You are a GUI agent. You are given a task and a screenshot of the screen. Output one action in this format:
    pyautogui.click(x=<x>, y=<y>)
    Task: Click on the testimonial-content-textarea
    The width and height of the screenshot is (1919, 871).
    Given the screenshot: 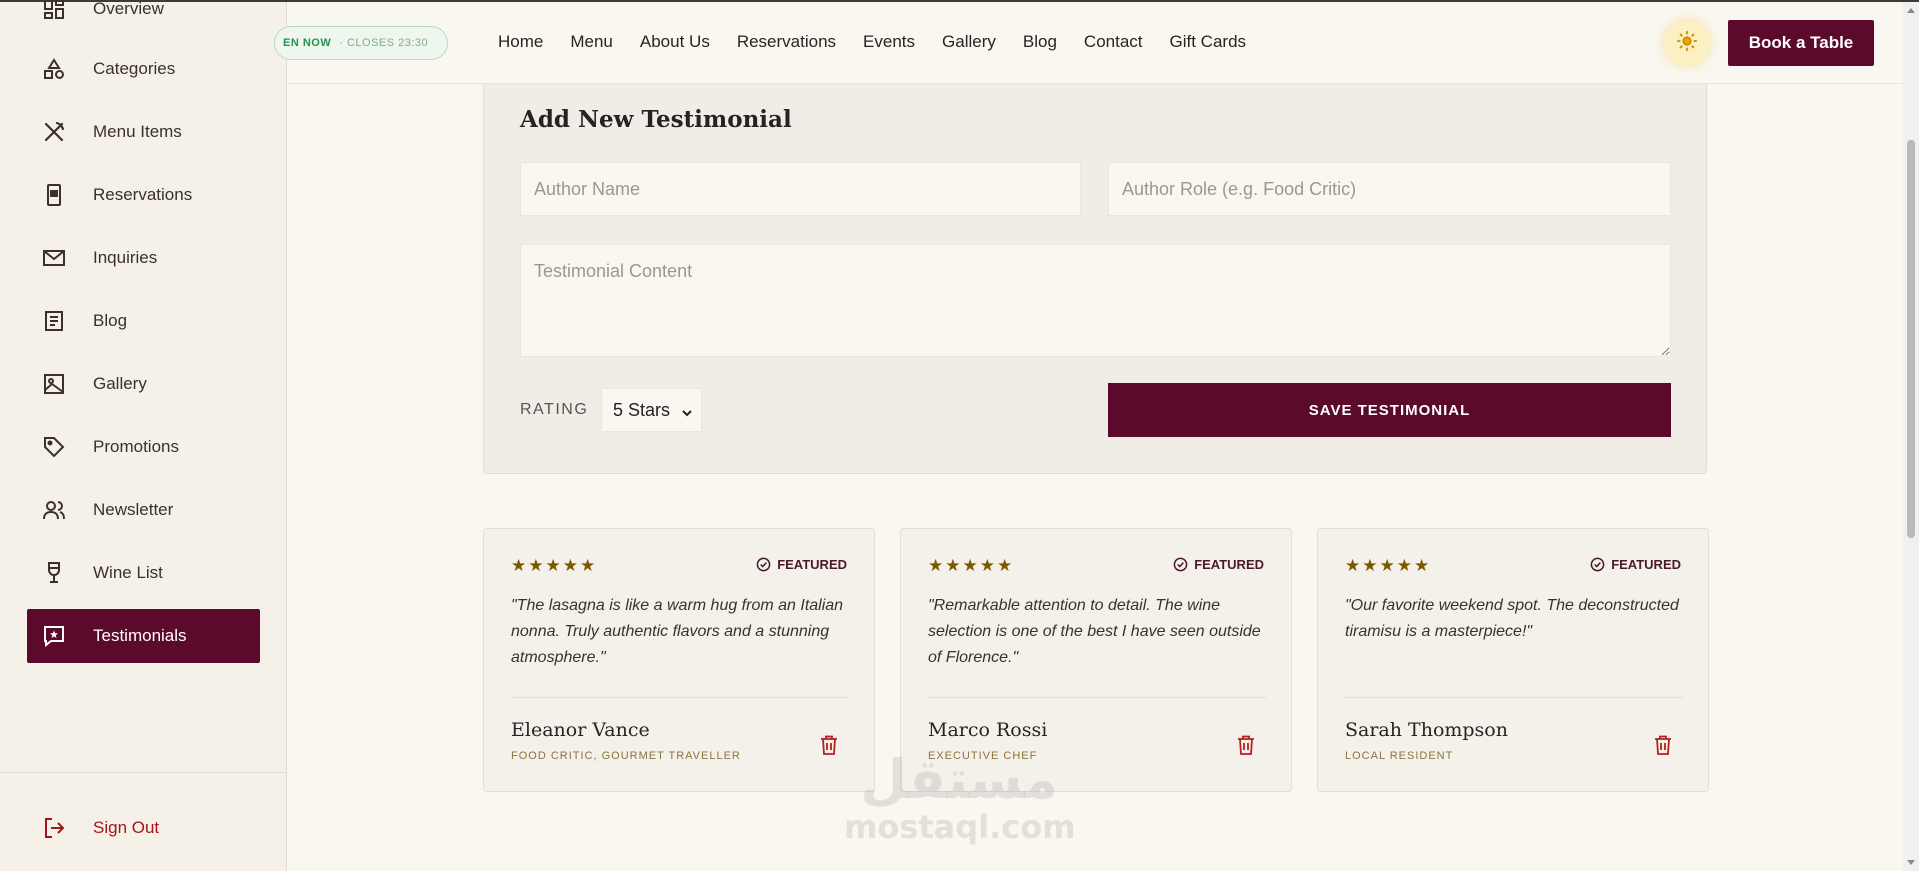 What is the action you would take?
    pyautogui.click(x=1095, y=300)
    